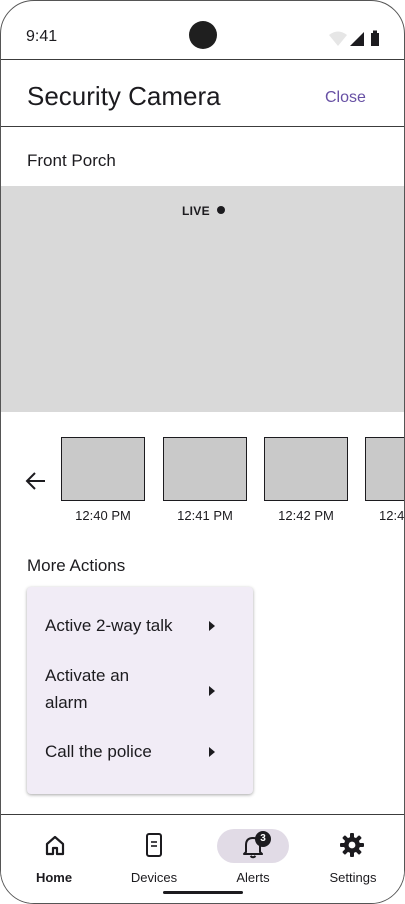 This screenshot has width=405, height=904. Describe the element at coordinates (54, 877) in the screenshot. I see `nav-label-home: Home` at that location.